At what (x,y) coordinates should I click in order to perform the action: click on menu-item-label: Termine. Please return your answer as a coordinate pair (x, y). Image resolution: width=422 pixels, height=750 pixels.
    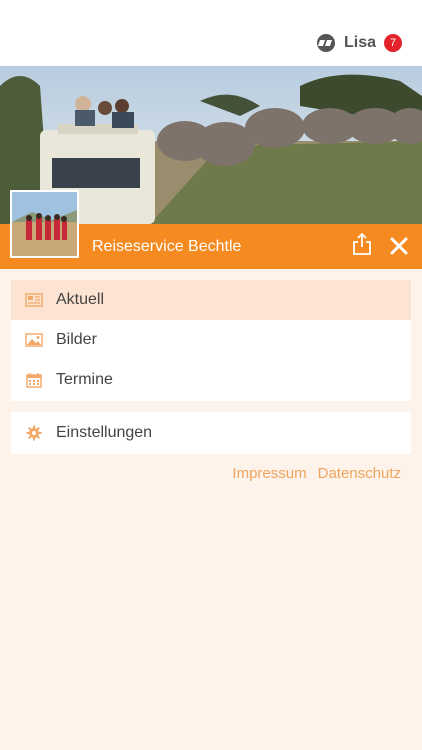
    Looking at the image, I should click on (84, 379).